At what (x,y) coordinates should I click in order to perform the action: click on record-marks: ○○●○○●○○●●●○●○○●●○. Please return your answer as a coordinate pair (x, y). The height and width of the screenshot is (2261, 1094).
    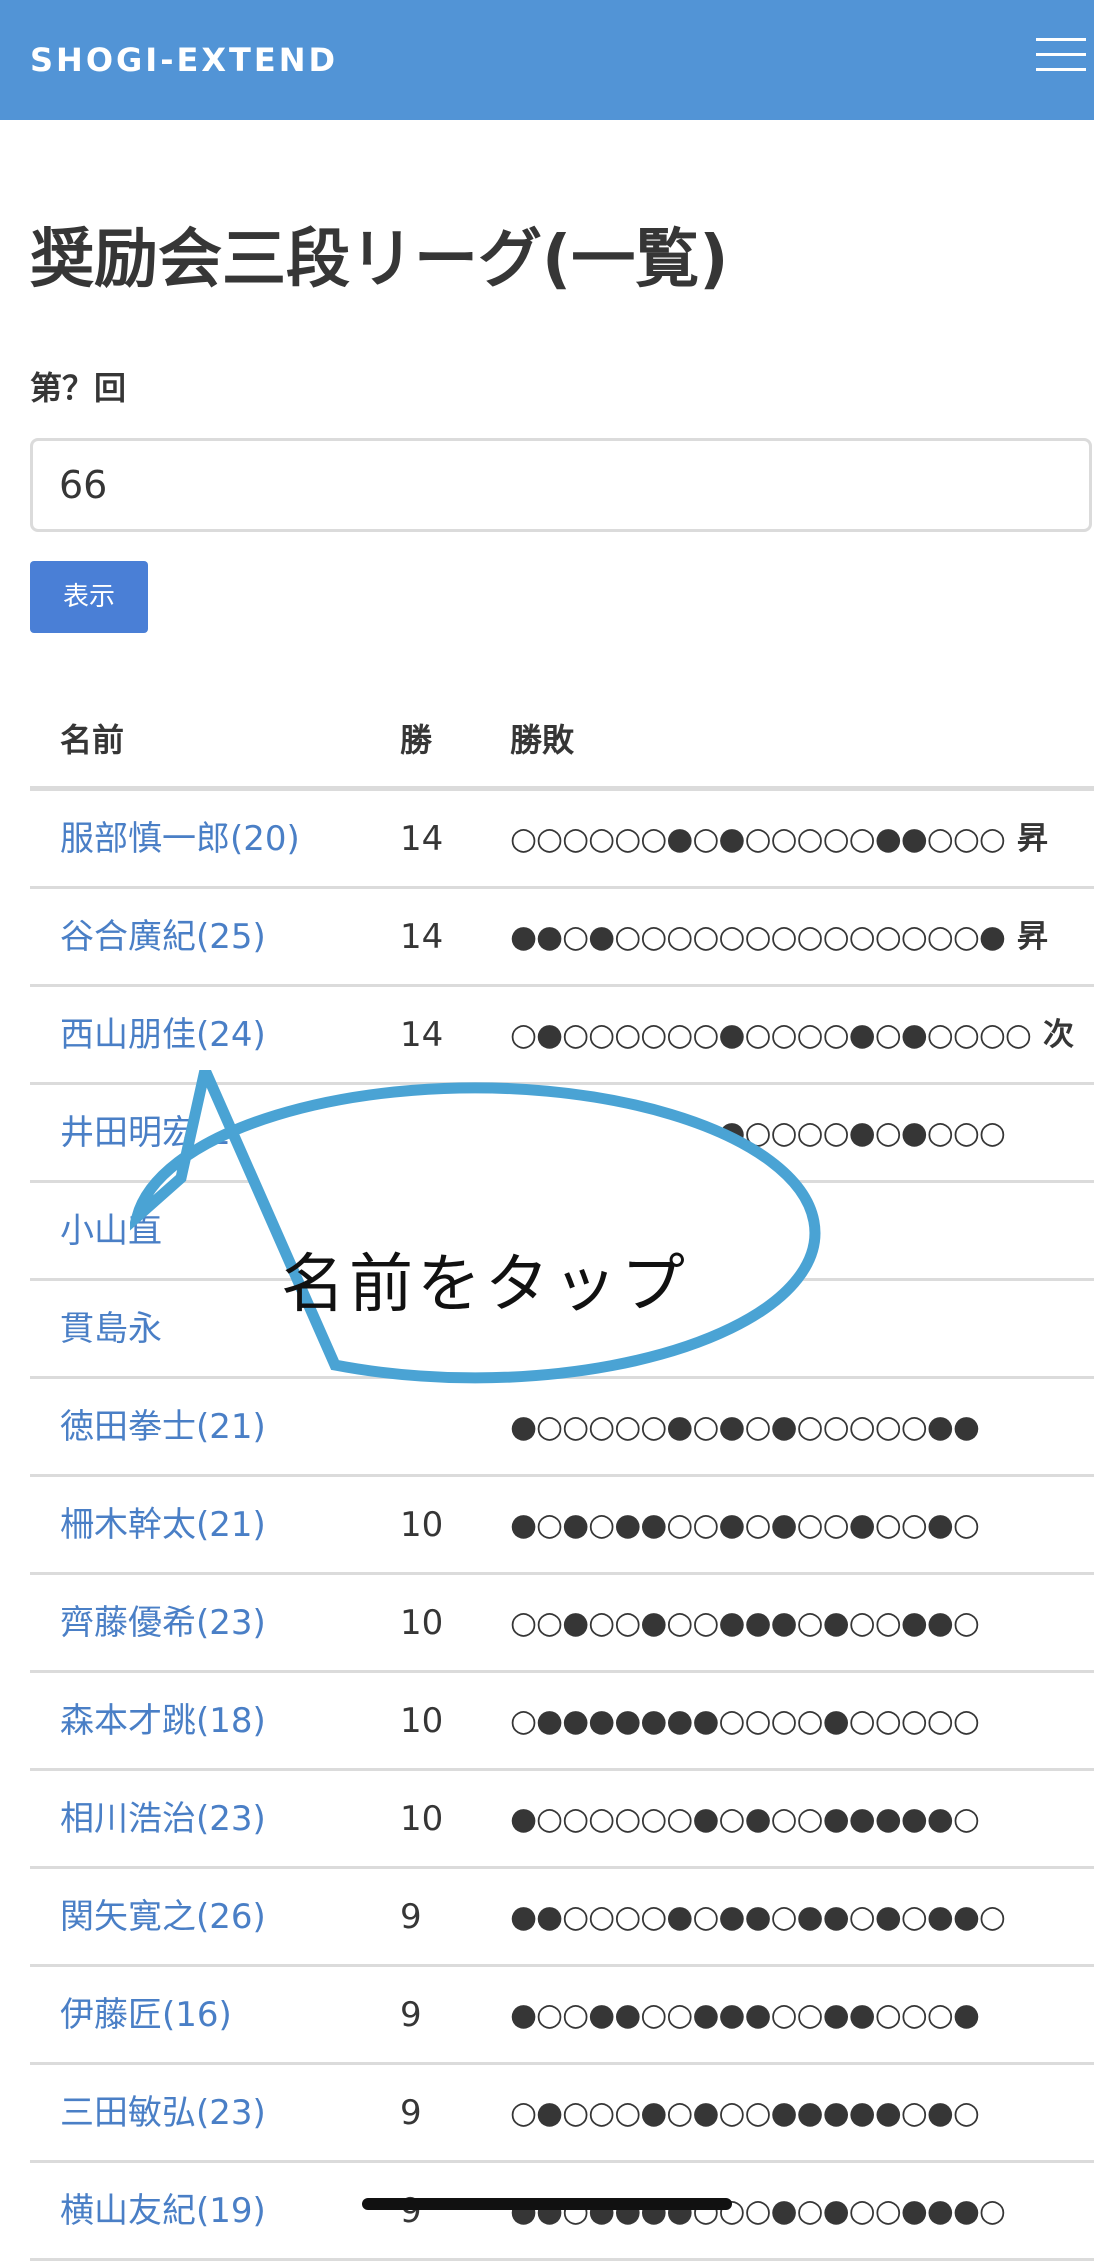
    Looking at the image, I should click on (745, 1623).